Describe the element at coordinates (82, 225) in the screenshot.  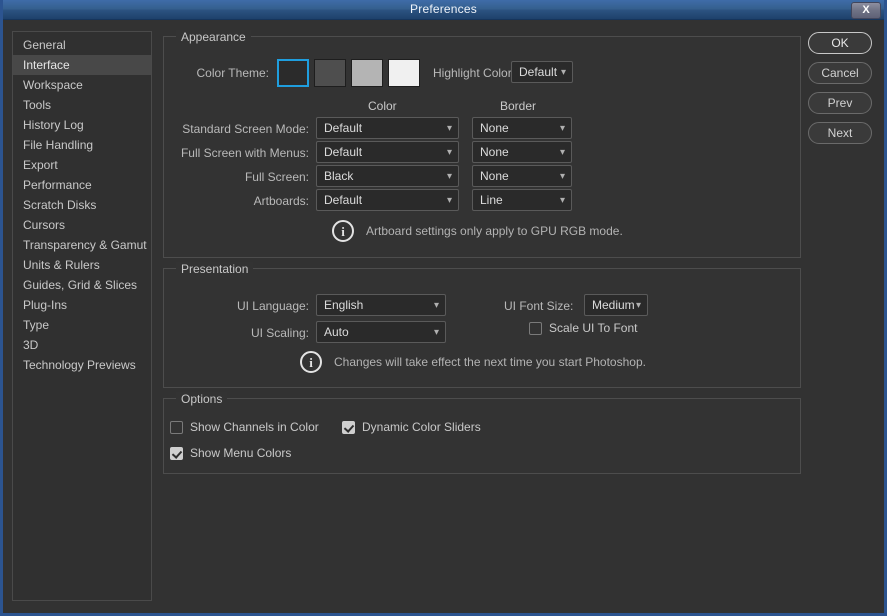
I see `sidebar-item-cursors: Cursors` at that location.